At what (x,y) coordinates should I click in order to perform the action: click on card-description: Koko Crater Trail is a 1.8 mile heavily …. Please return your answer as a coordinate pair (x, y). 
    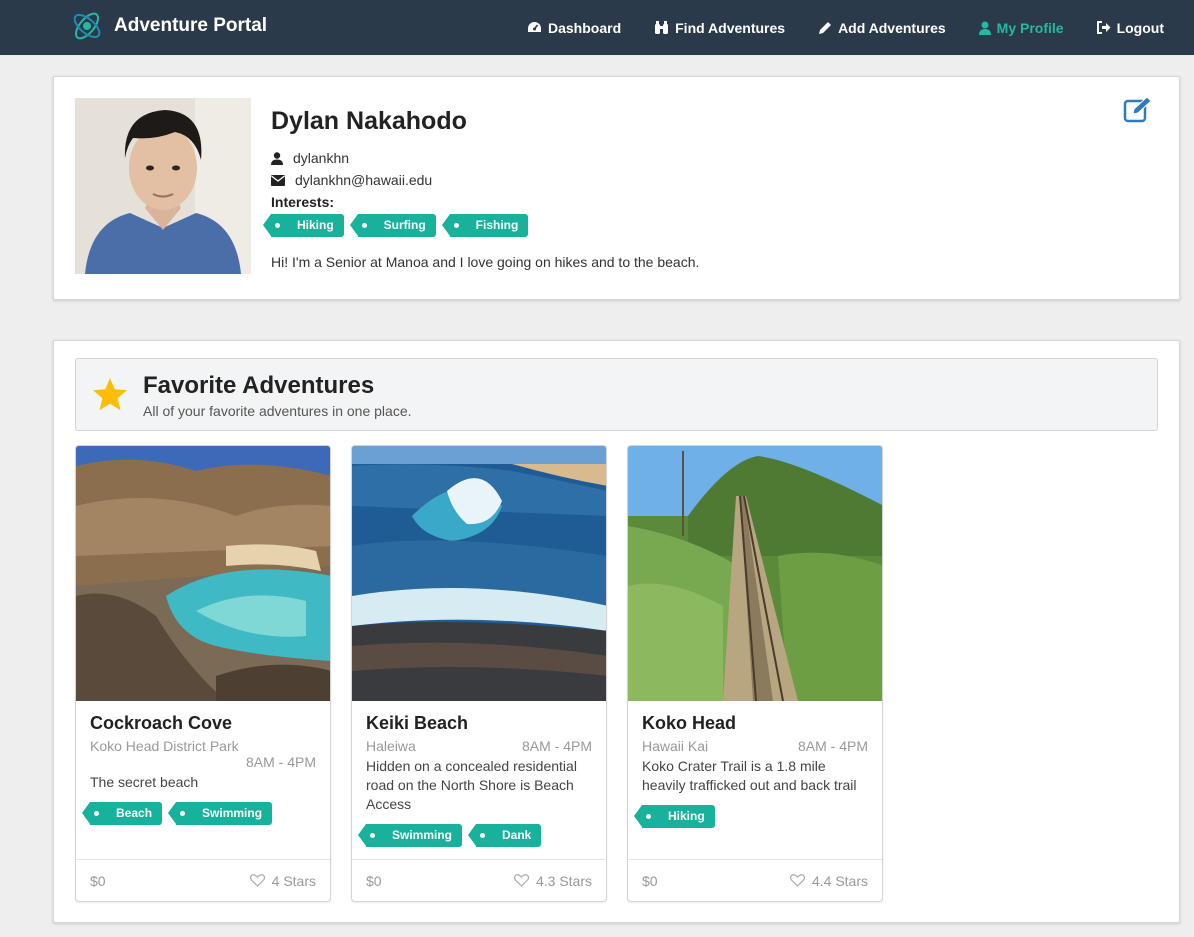
    Looking at the image, I should click on (749, 775).